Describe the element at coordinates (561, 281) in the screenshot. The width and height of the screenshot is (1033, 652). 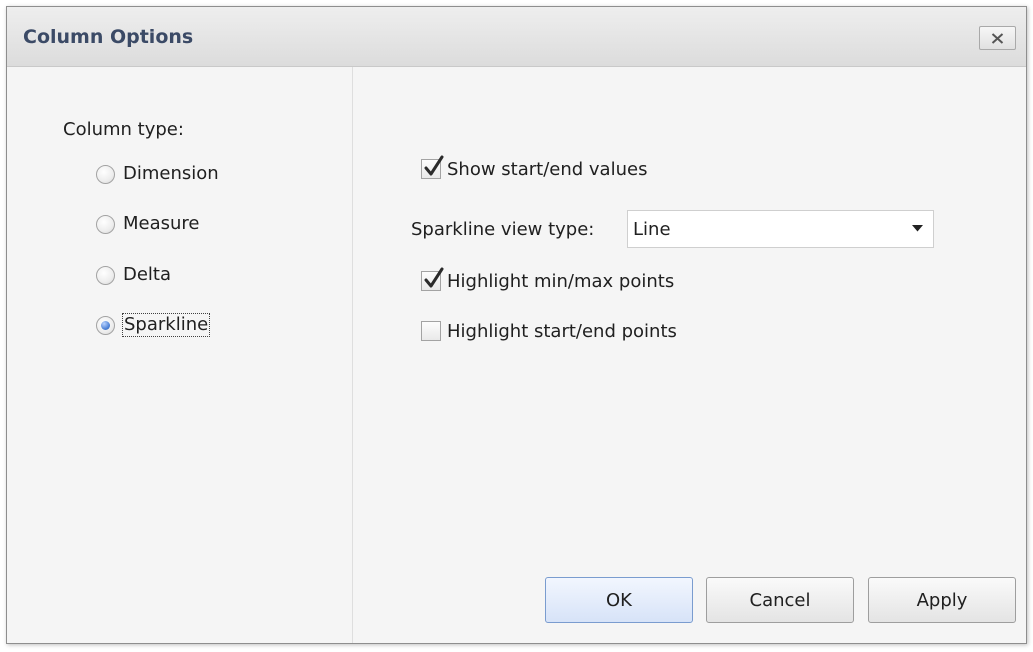
I see `checkbox-label: Highlight min/max points` at that location.